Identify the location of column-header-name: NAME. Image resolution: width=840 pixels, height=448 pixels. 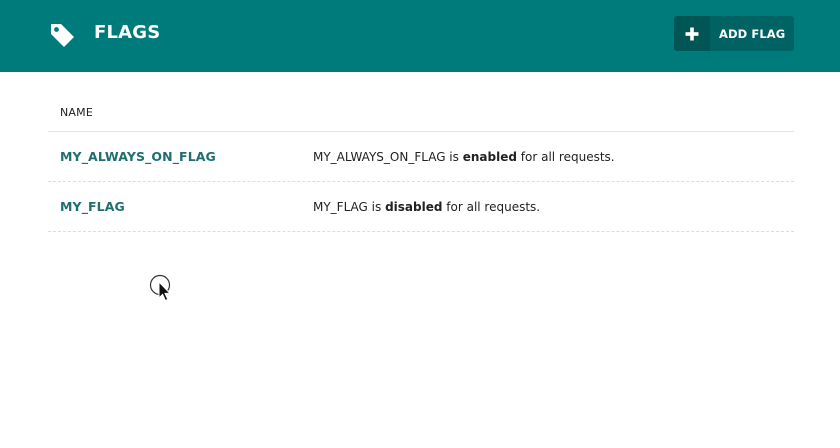
(421, 113).